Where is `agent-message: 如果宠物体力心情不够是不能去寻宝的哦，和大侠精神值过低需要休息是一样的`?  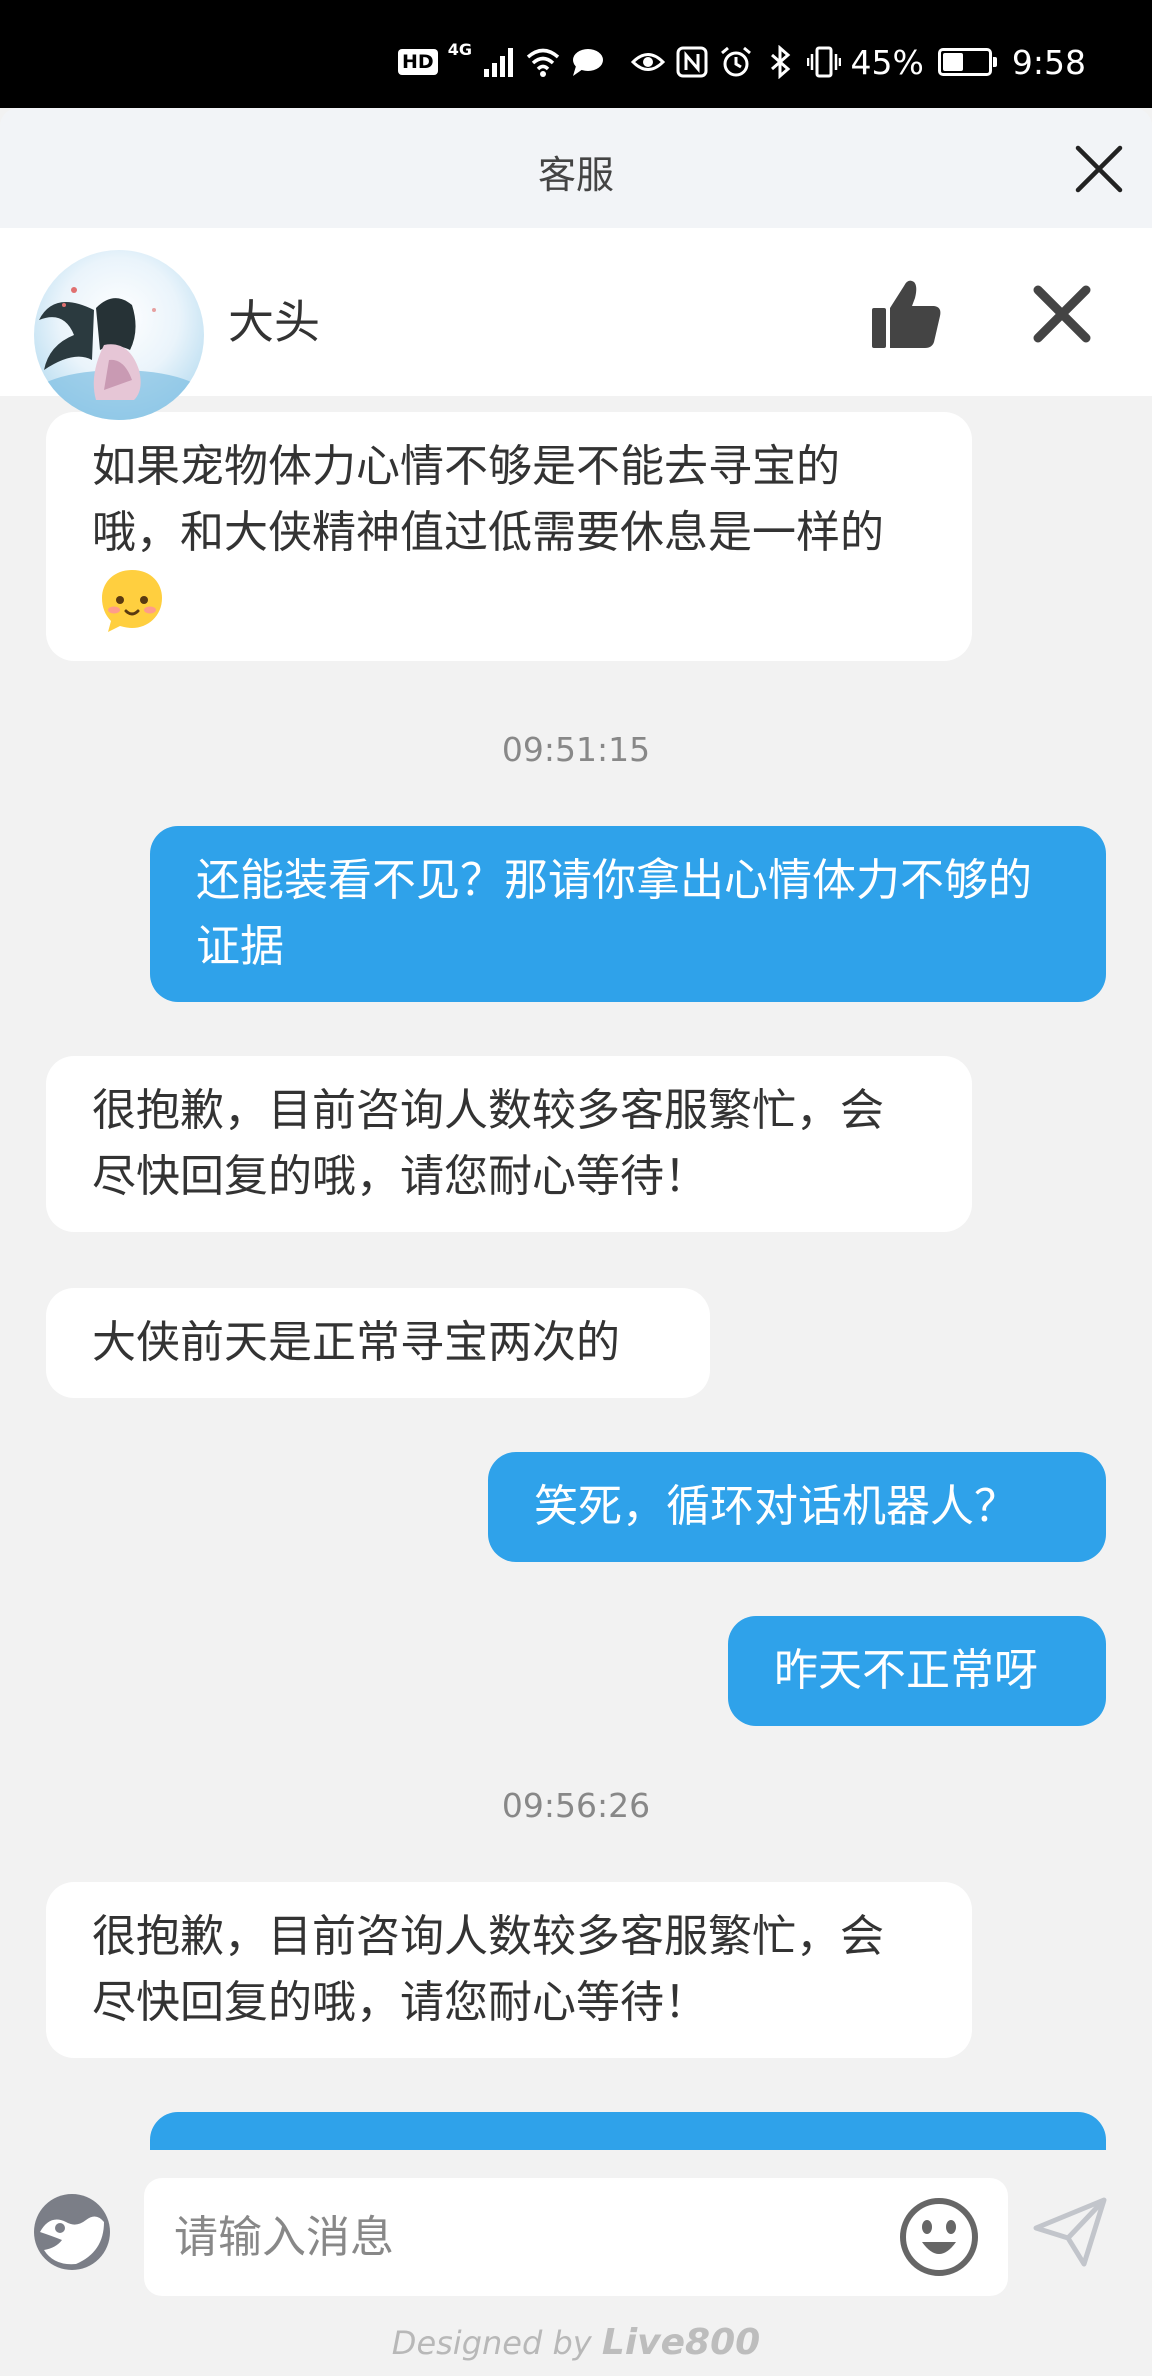 agent-message: 如果宠物体力心情不够是不能去寻宝的哦，和大侠精神值过低需要休息是一样的 is located at coordinates (509, 536).